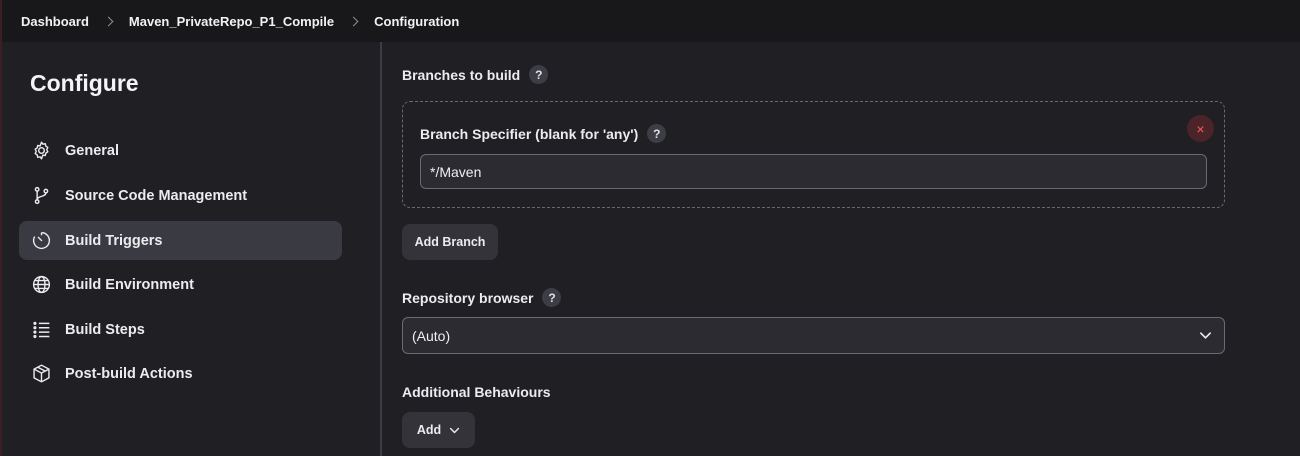 This screenshot has width=1300, height=456. What do you see at coordinates (114, 240) in the screenshot?
I see `sidebar-item-label: Build Triggers` at bounding box center [114, 240].